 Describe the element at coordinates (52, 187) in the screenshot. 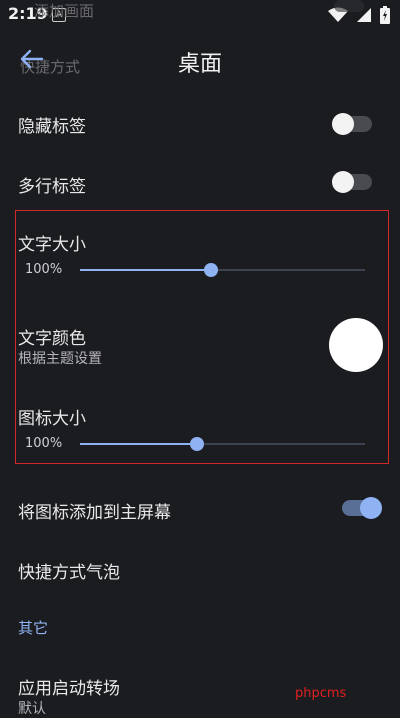

I see `setting-label: 多行标签` at that location.